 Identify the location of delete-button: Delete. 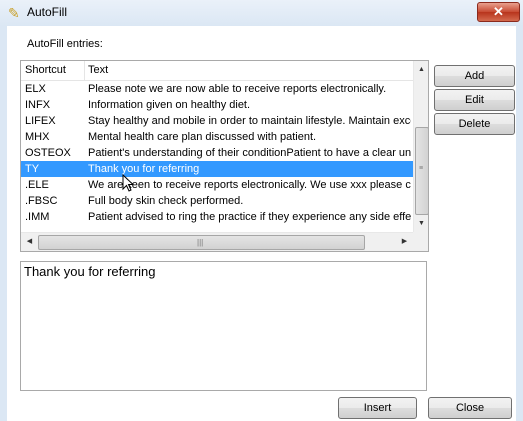
(474, 124).